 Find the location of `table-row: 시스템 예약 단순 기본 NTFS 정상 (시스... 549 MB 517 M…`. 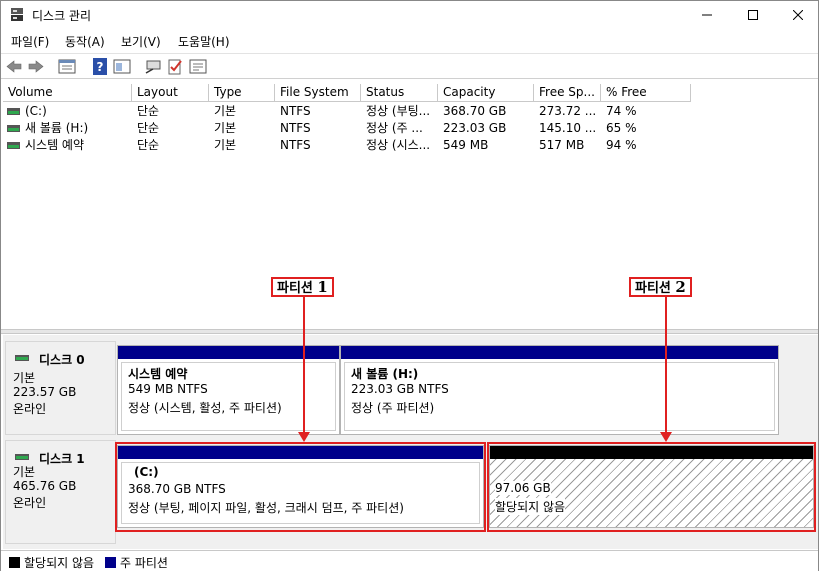

table-row: 시스템 예약 단순 기본 NTFS 정상 (시스... 549 MB 517 M… is located at coordinates (410, 145).